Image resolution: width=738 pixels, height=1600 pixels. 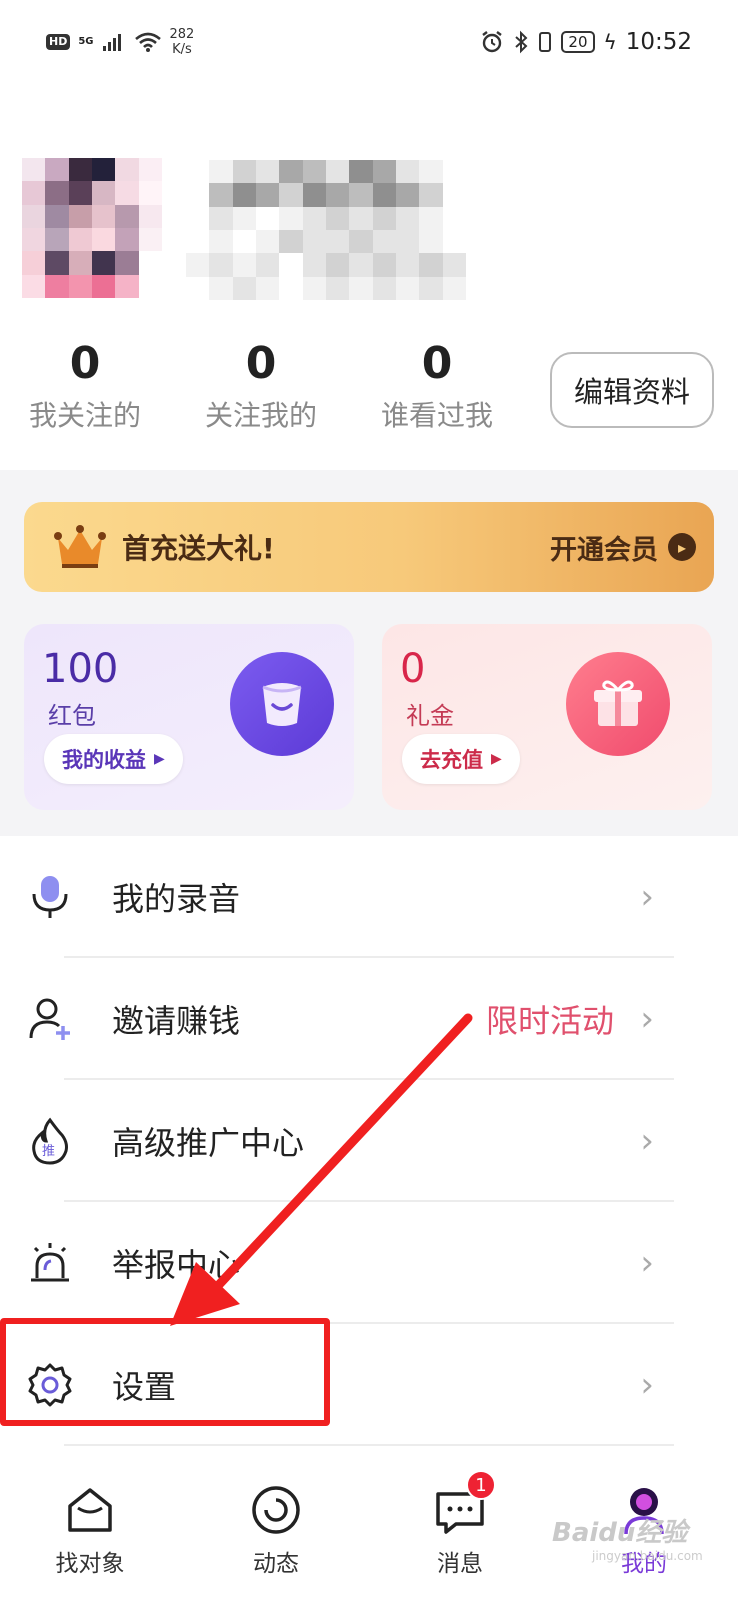 What do you see at coordinates (545, 42) in the screenshot?
I see `vibrate-icon` at bounding box center [545, 42].